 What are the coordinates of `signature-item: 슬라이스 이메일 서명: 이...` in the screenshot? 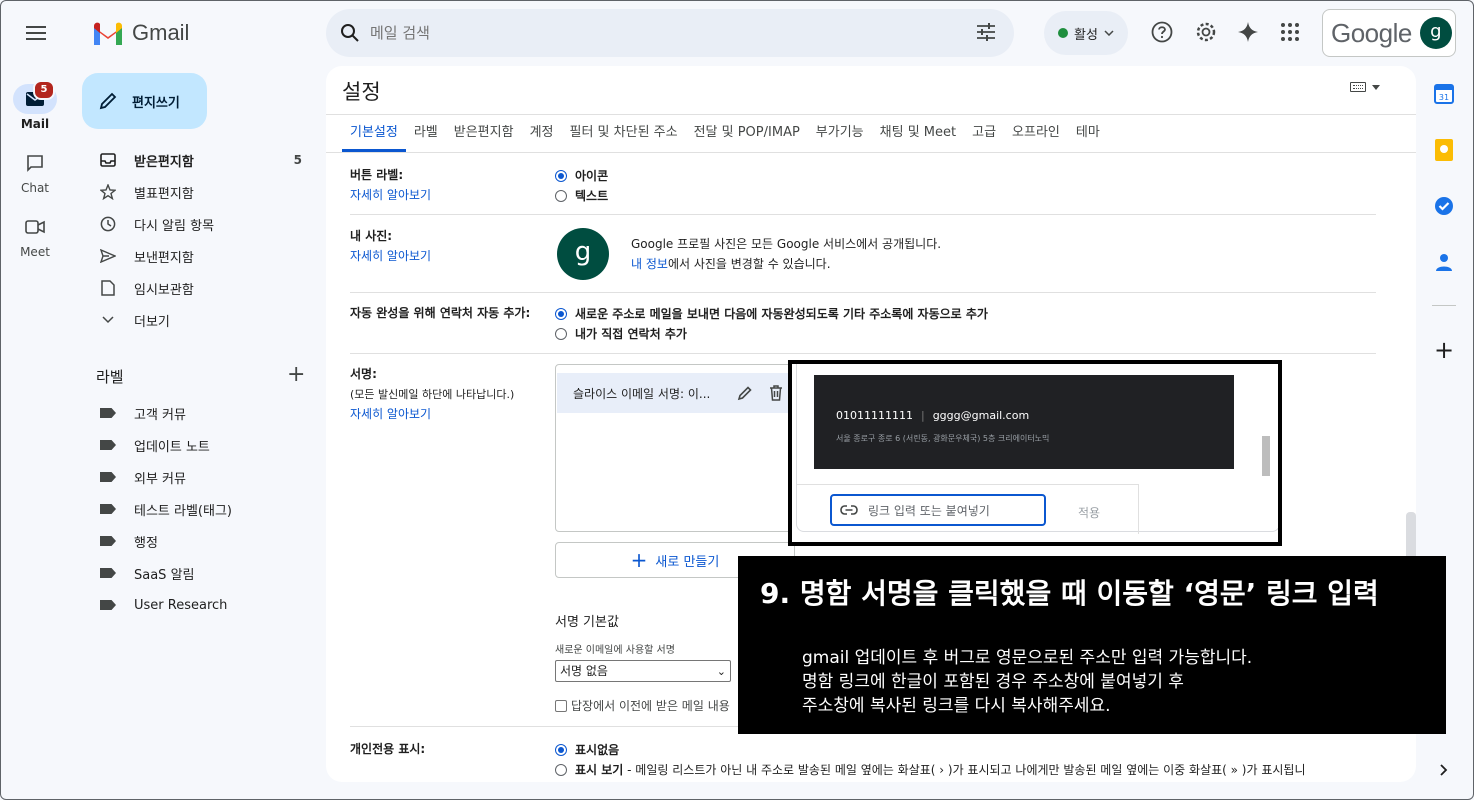 It's located at (675, 393).